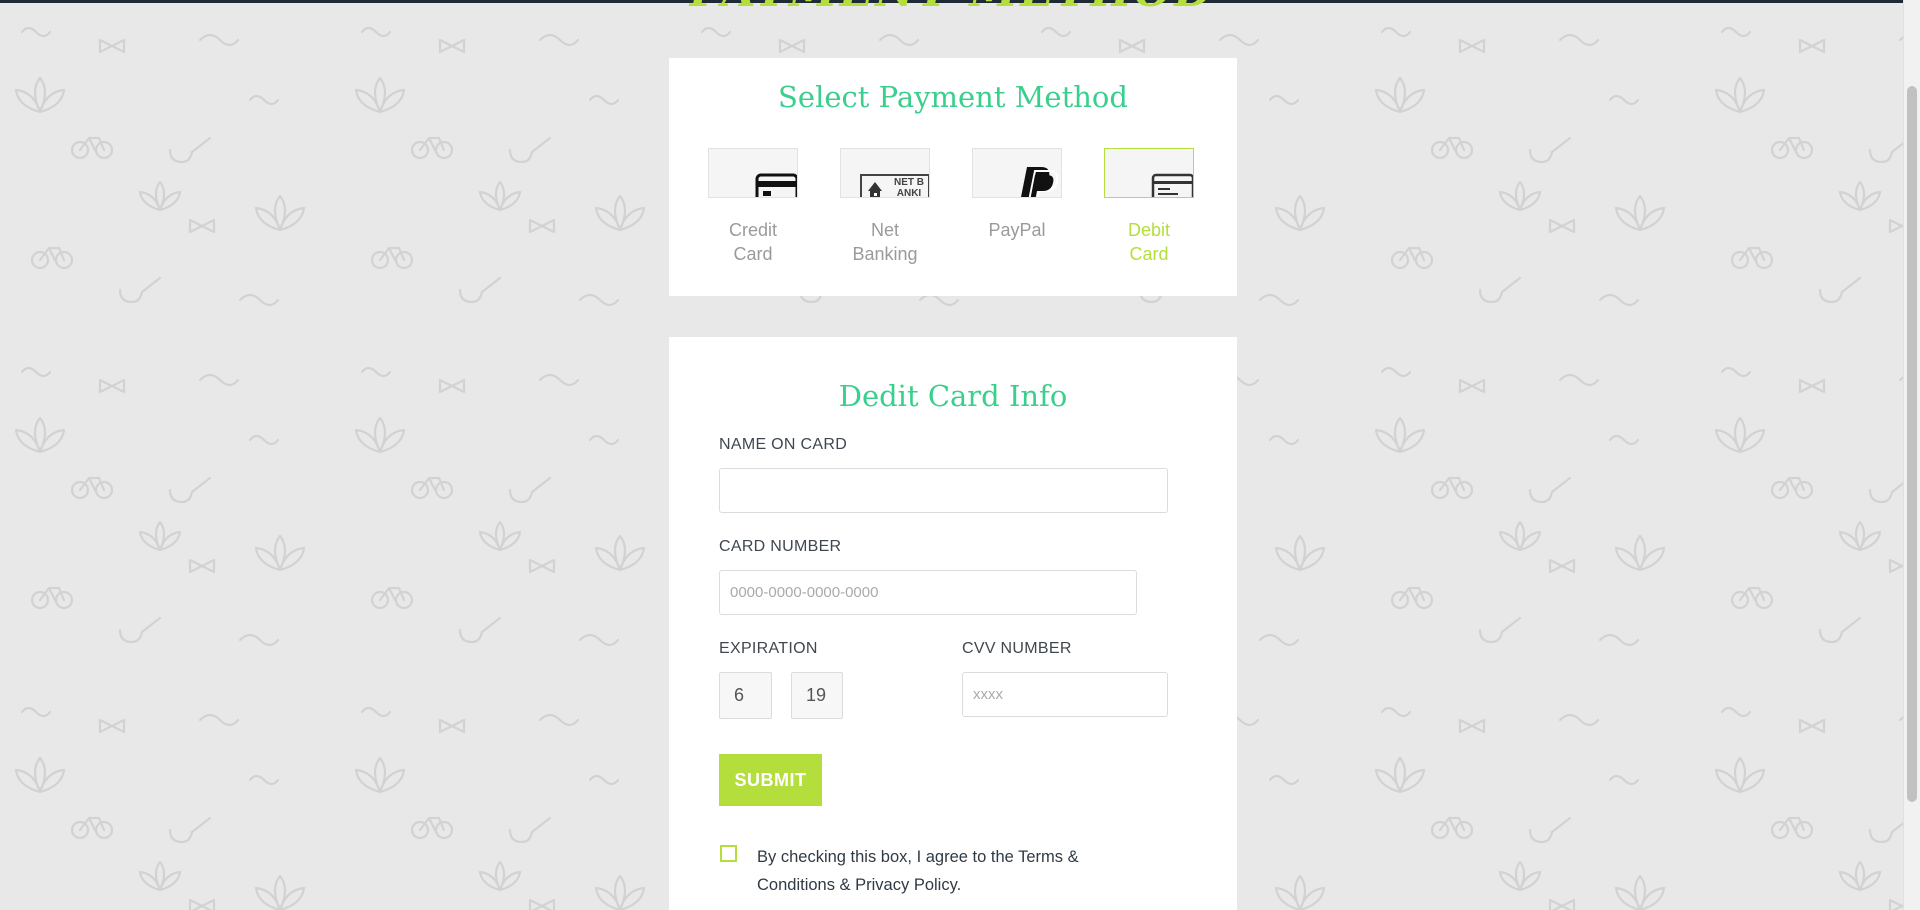 This screenshot has height=910, width=1920. Describe the element at coordinates (728, 853) in the screenshot. I see `terms-checkbox` at that location.